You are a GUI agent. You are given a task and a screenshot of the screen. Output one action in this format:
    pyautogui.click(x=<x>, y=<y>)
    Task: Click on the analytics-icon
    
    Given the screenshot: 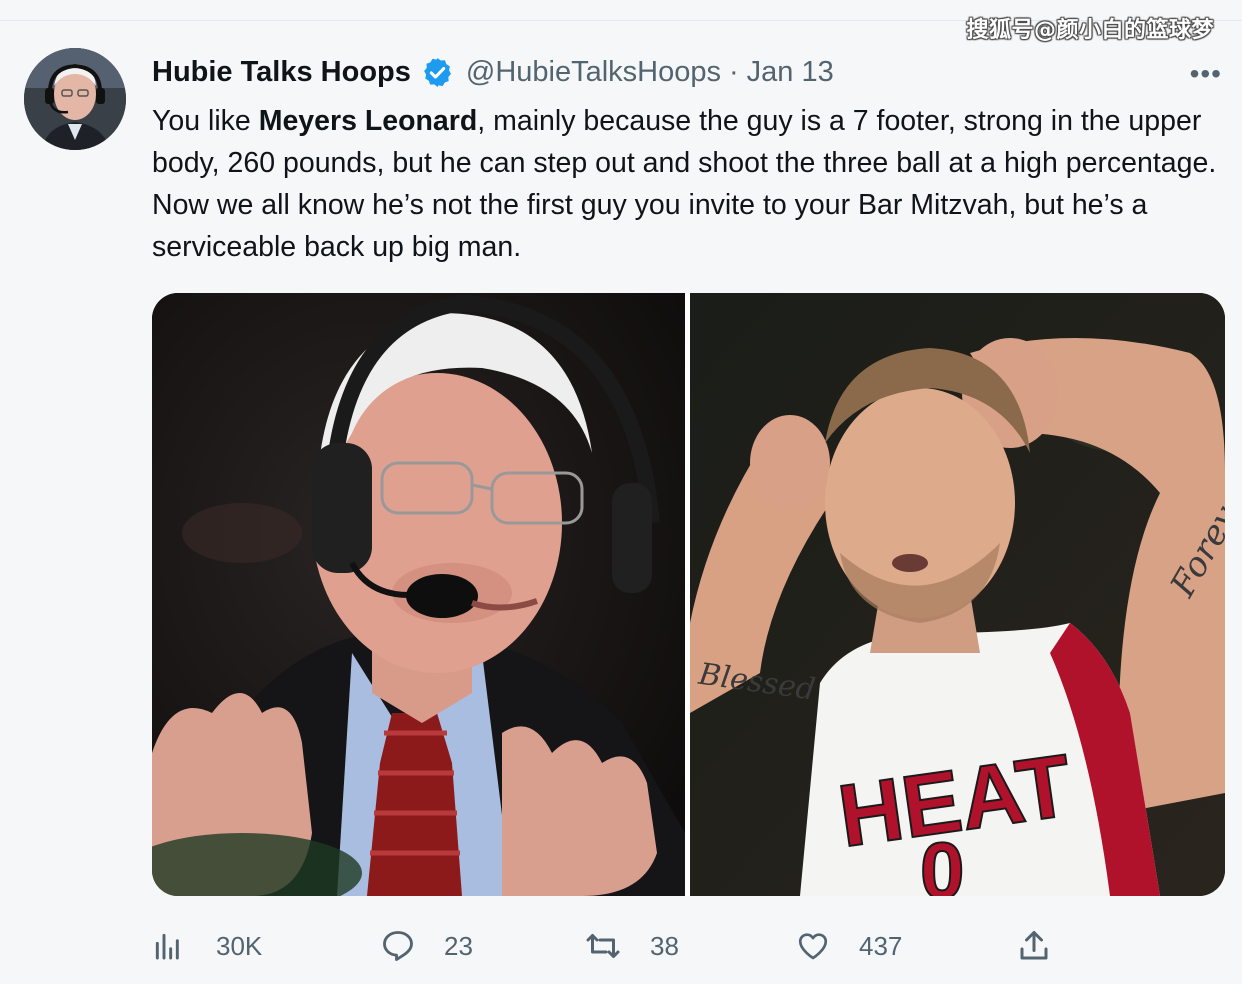 What is the action you would take?
    pyautogui.click(x=167, y=946)
    